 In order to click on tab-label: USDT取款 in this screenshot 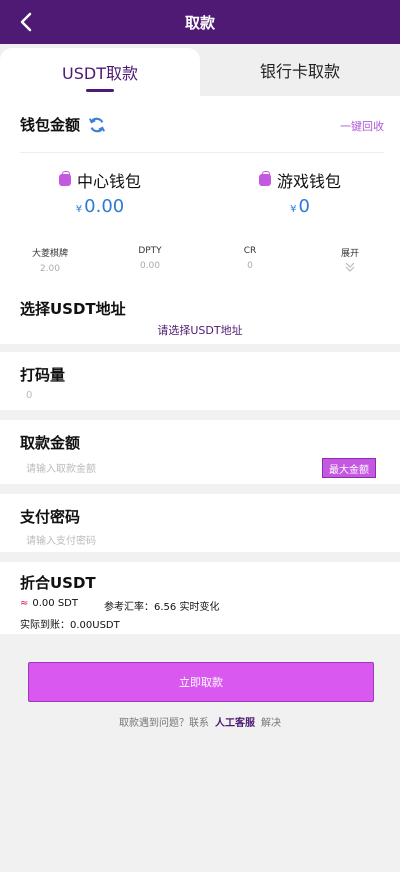, I will do `click(100, 73)`.